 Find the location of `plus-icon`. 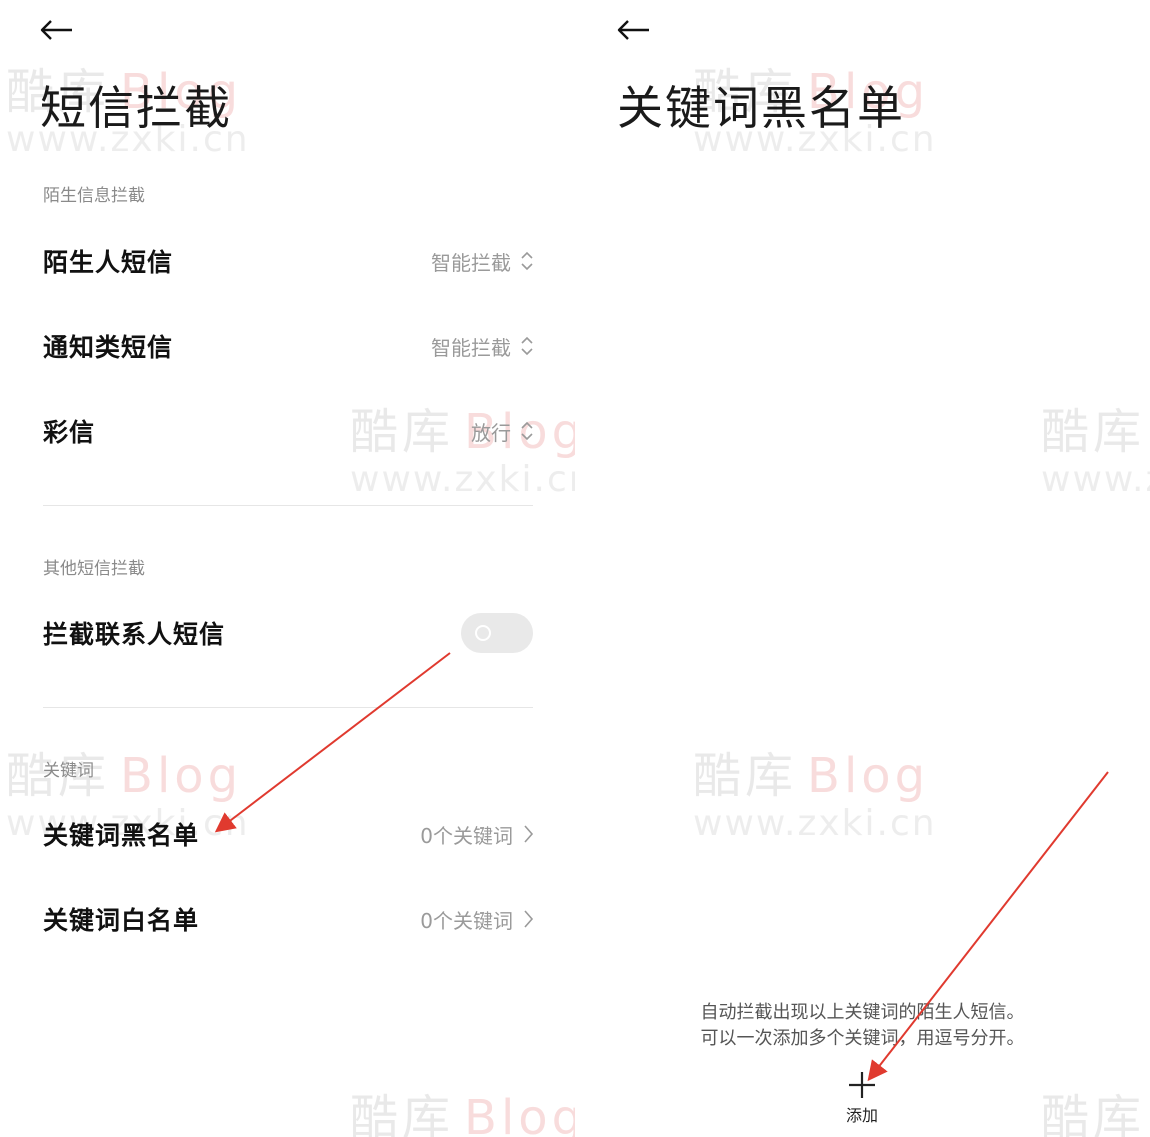

plus-icon is located at coordinates (862, 1085).